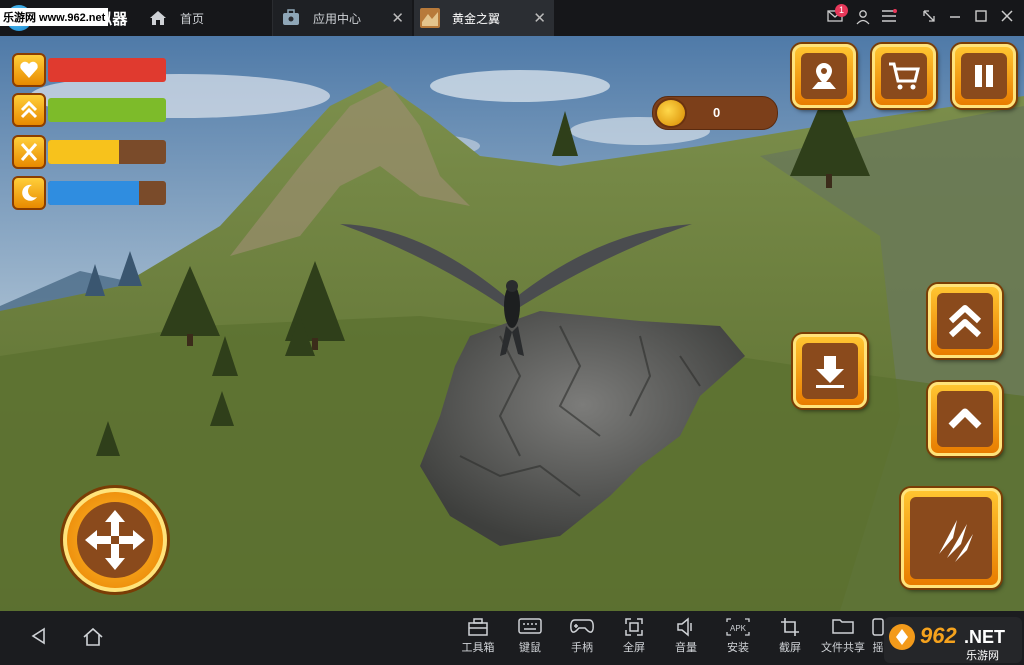 The image size is (1024, 665). Describe the element at coordinates (686, 648) in the screenshot. I see `volume-label: 音量` at that location.